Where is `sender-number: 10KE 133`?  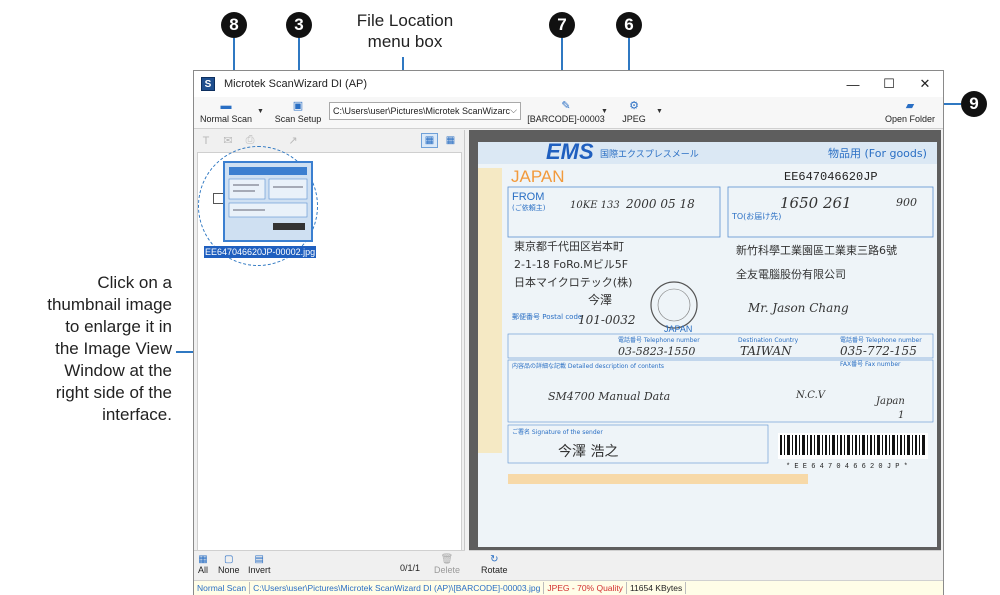
sender-number: 10KE 133 is located at coordinates (595, 205).